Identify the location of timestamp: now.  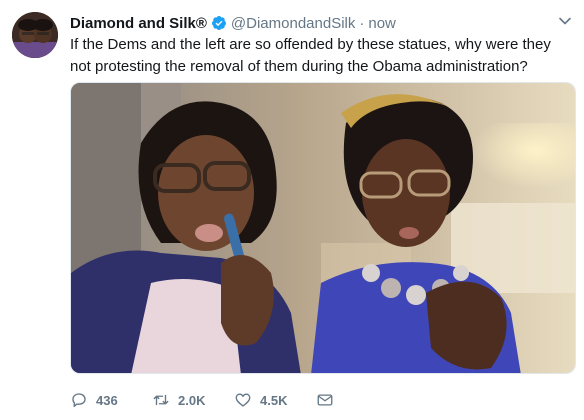
(382, 23).